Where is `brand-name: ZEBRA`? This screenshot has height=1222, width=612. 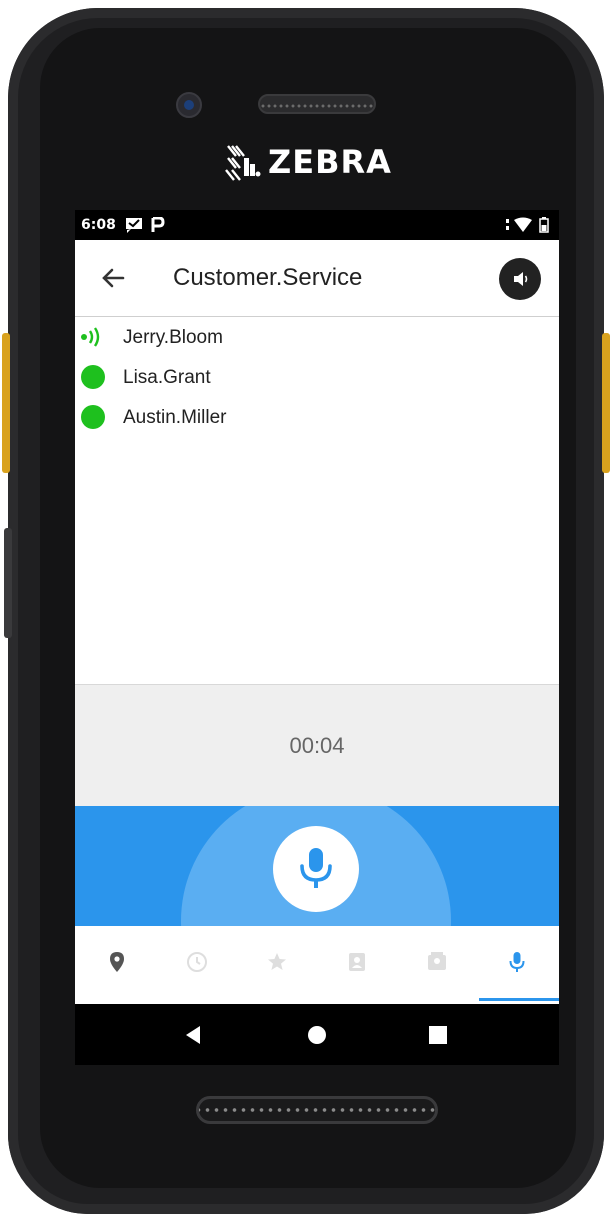
brand-name: ZEBRA is located at coordinates (330, 162).